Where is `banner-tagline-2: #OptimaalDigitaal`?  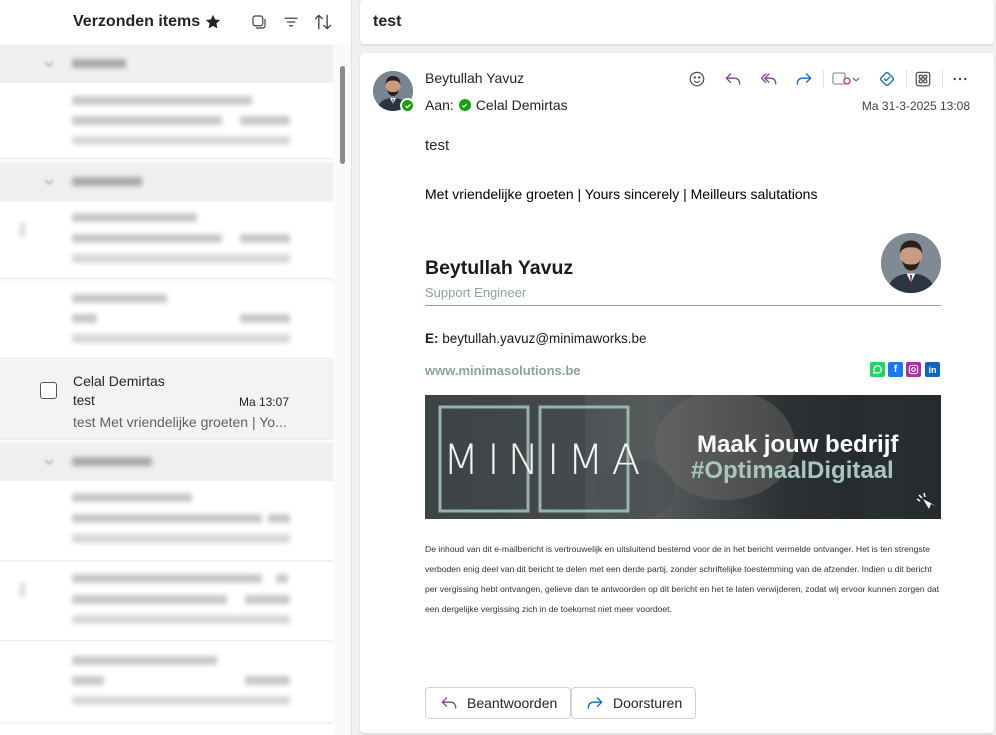
banner-tagline-2: #OptimaalDigitaal is located at coordinates (792, 470).